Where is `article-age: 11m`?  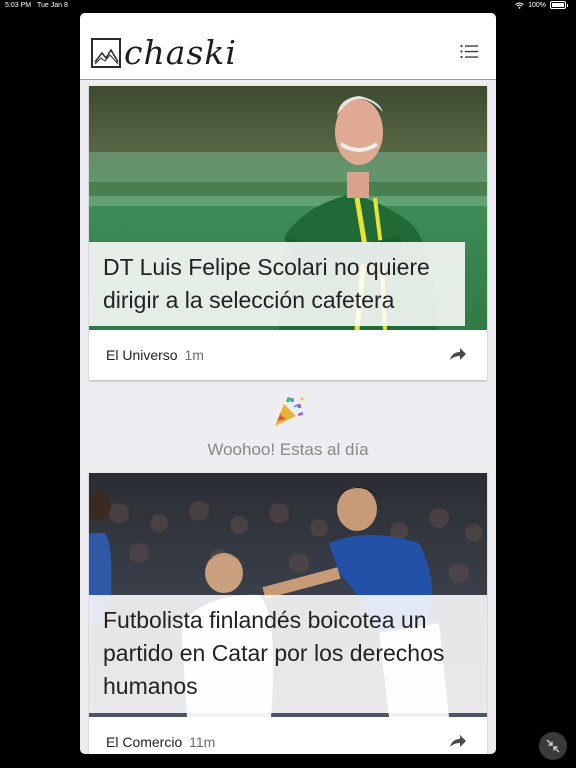 article-age: 11m is located at coordinates (202, 742).